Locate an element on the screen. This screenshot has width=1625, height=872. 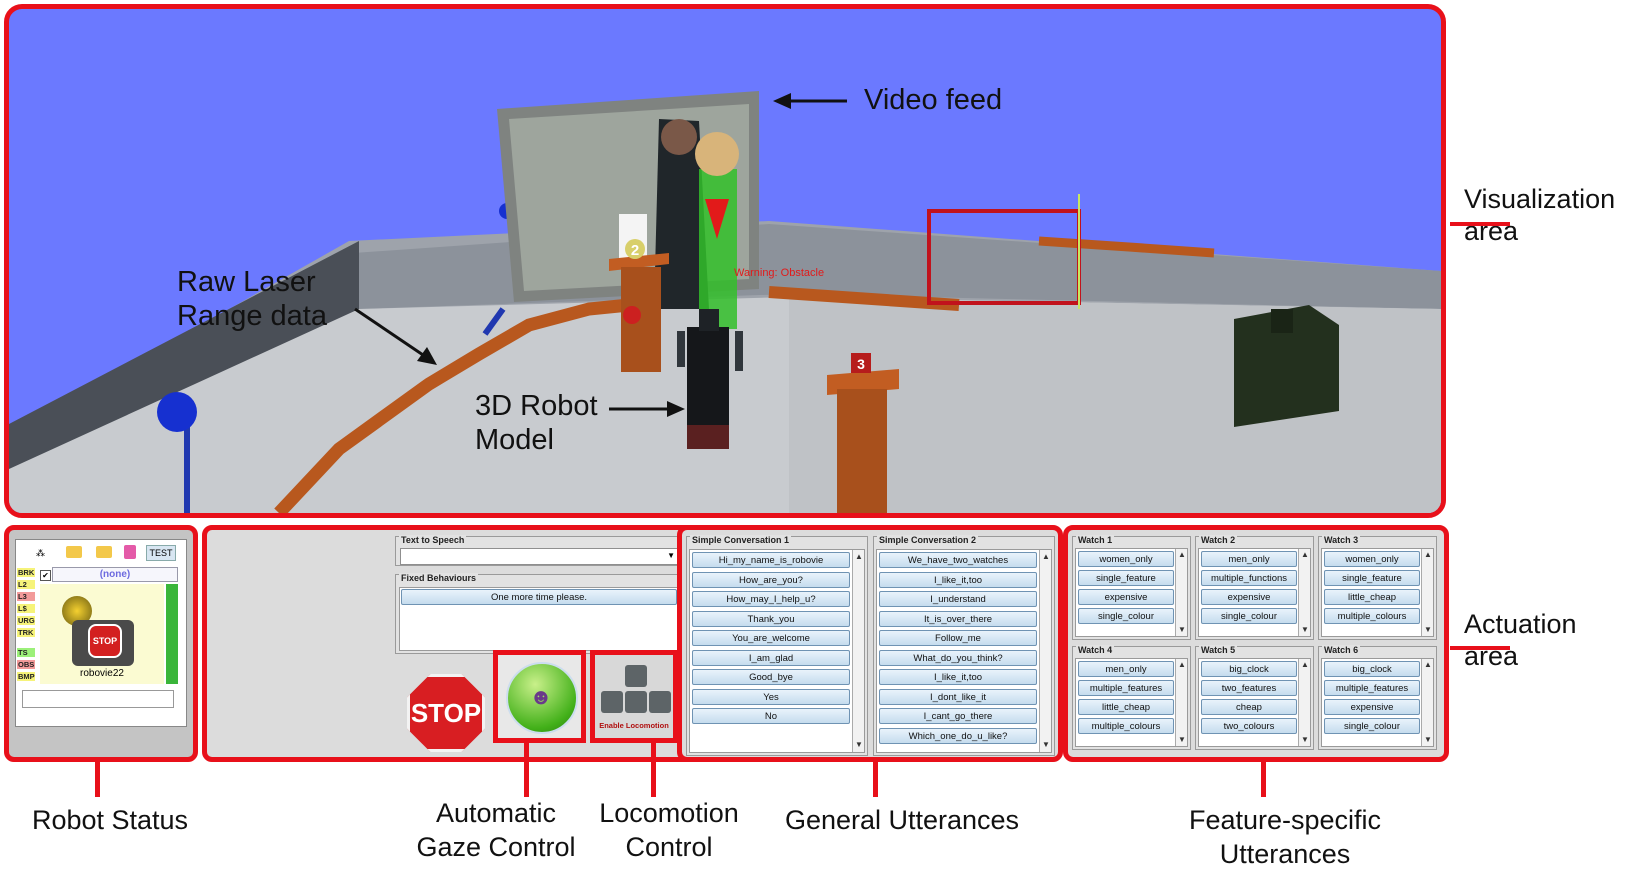
utterance-button: Hi_my_name_is_robovie is located at coordinates (771, 560).